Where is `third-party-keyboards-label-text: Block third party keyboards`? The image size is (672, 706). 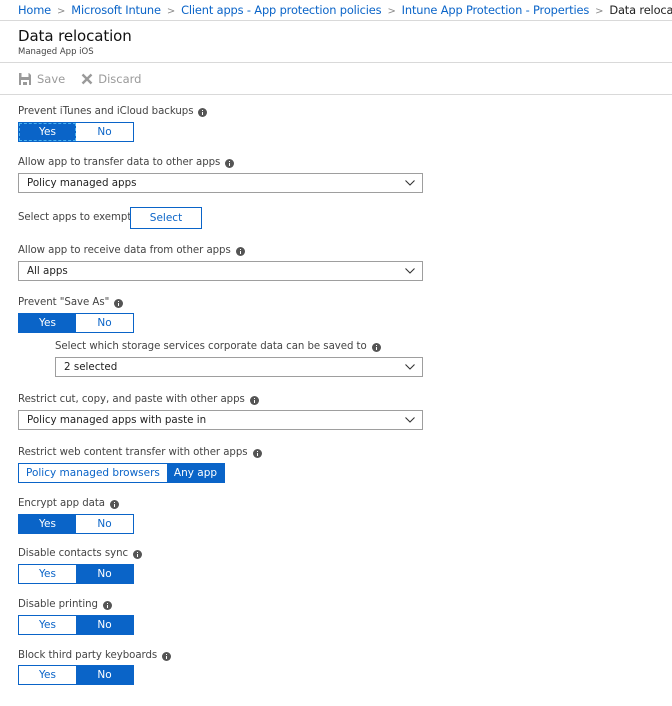 third-party-keyboards-label-text: Block third party keyboards is located at coordinates (88, 655).